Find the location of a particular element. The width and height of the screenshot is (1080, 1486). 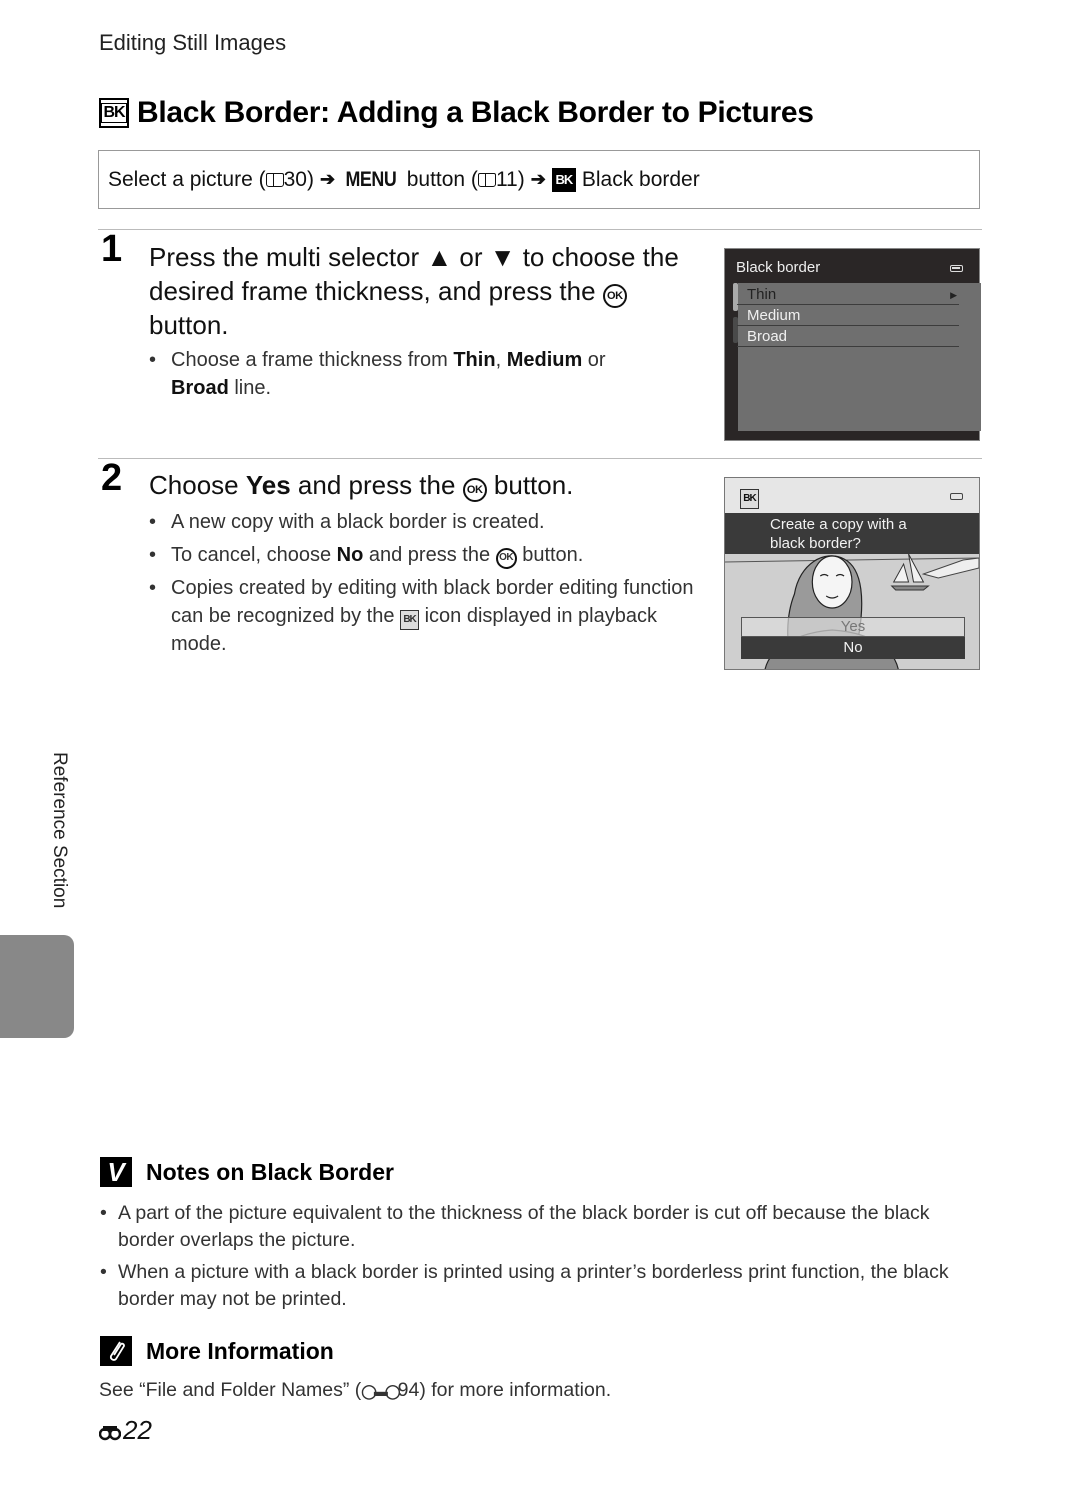

camera-screen-black-border-menu: Black border Thin ▶ Medium Broad is located at coordinates (852, 344).